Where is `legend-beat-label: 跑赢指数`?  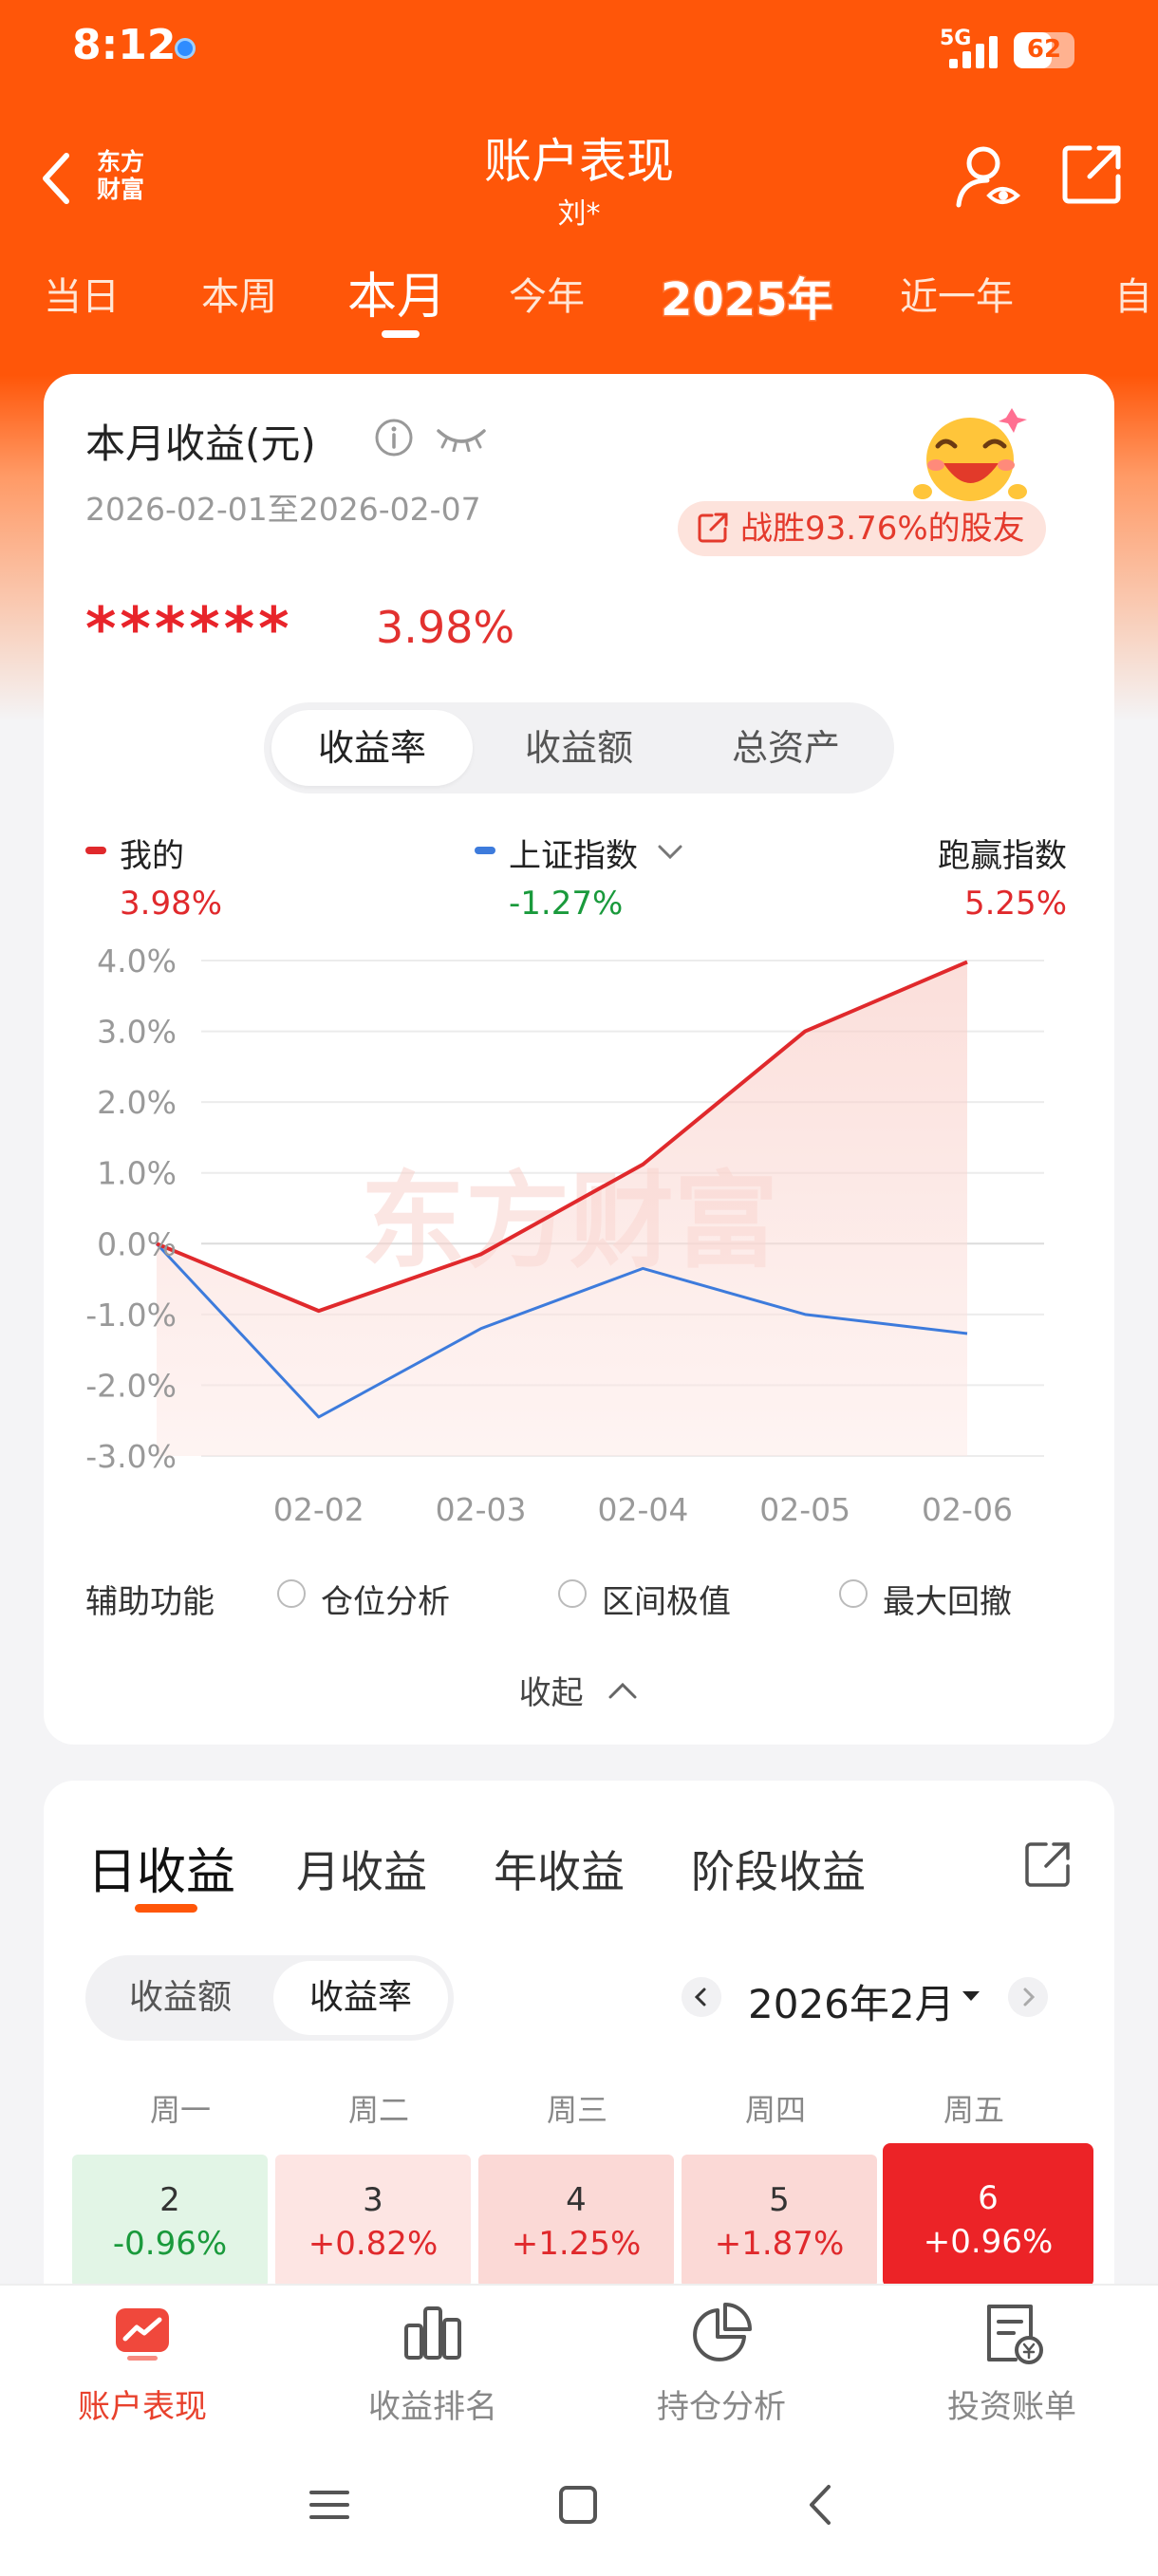 legend-beat-label: 跑赢指数 is located at coordinates (1002, 856).